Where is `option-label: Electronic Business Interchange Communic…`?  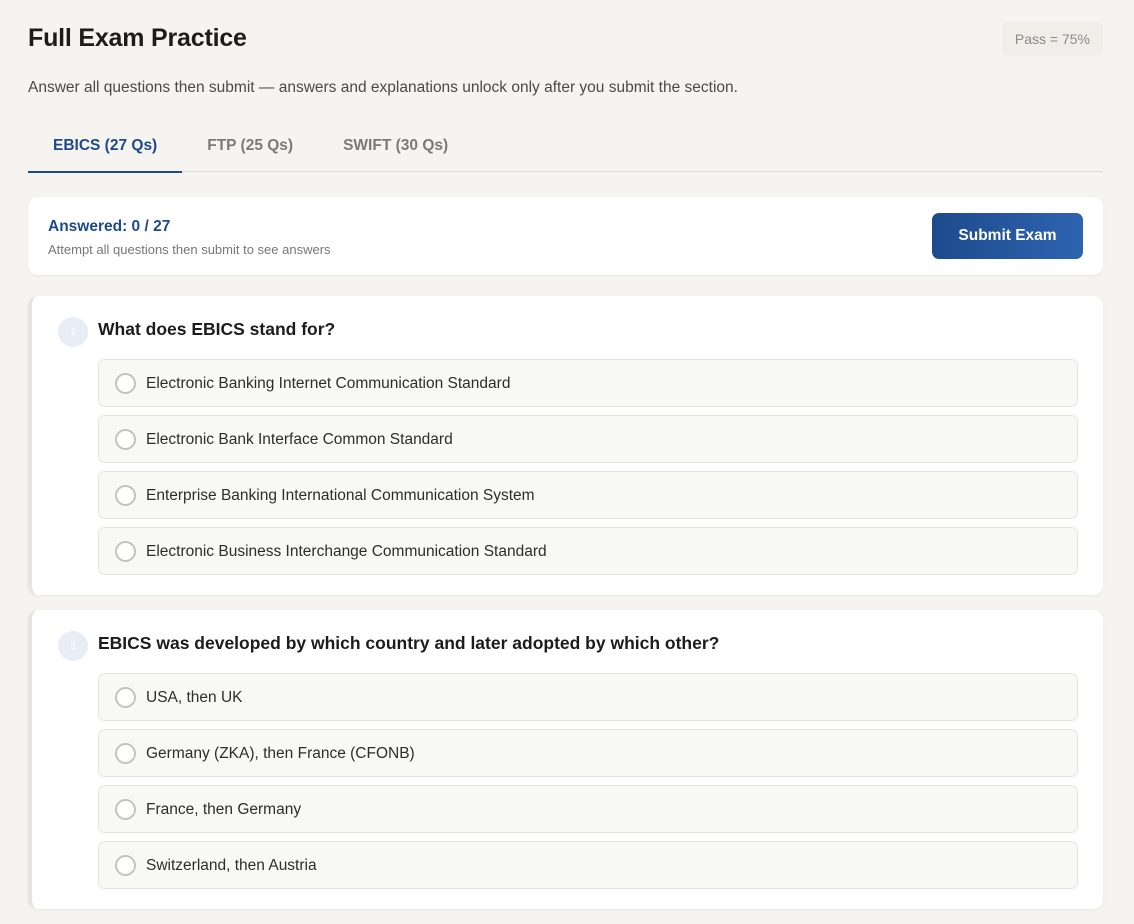
option-label: Electronic Business Interchange Communic… is located at coordinates (346, 551).